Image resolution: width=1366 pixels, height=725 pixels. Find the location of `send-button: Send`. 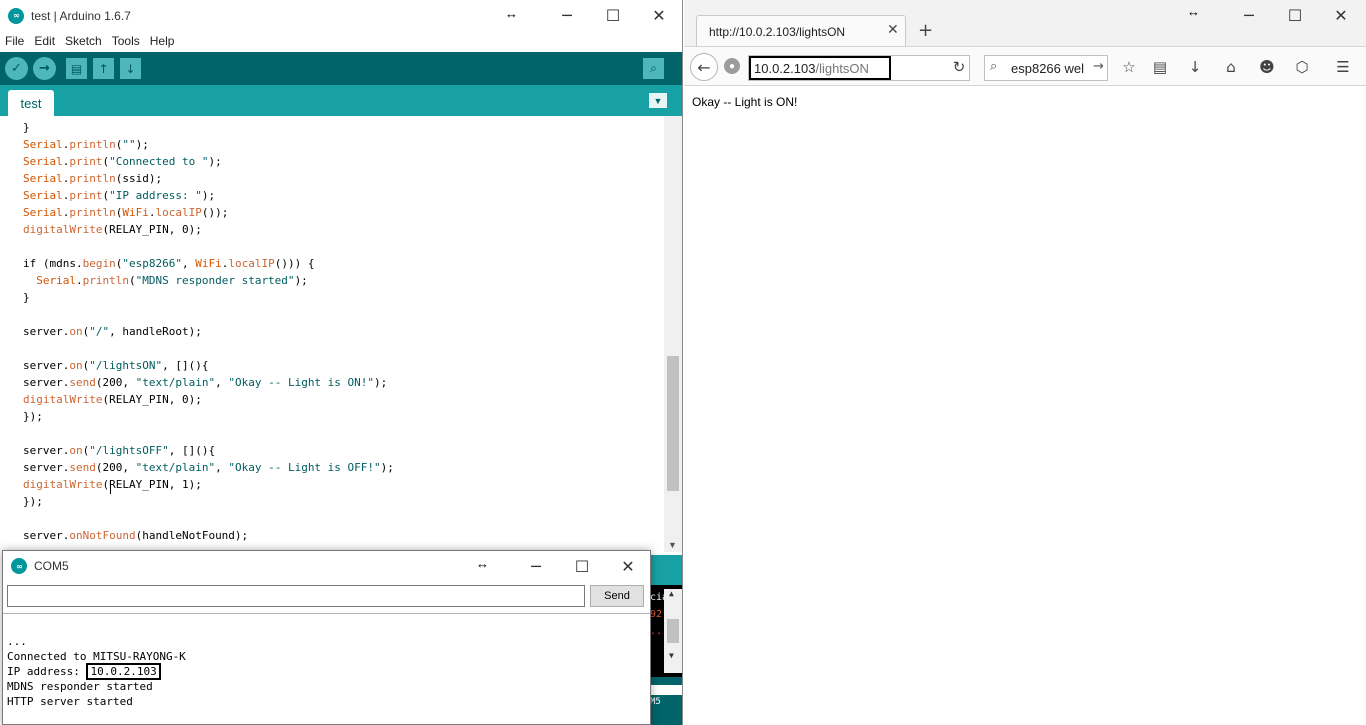

send-button: Send is located at coordinates (617, 596).